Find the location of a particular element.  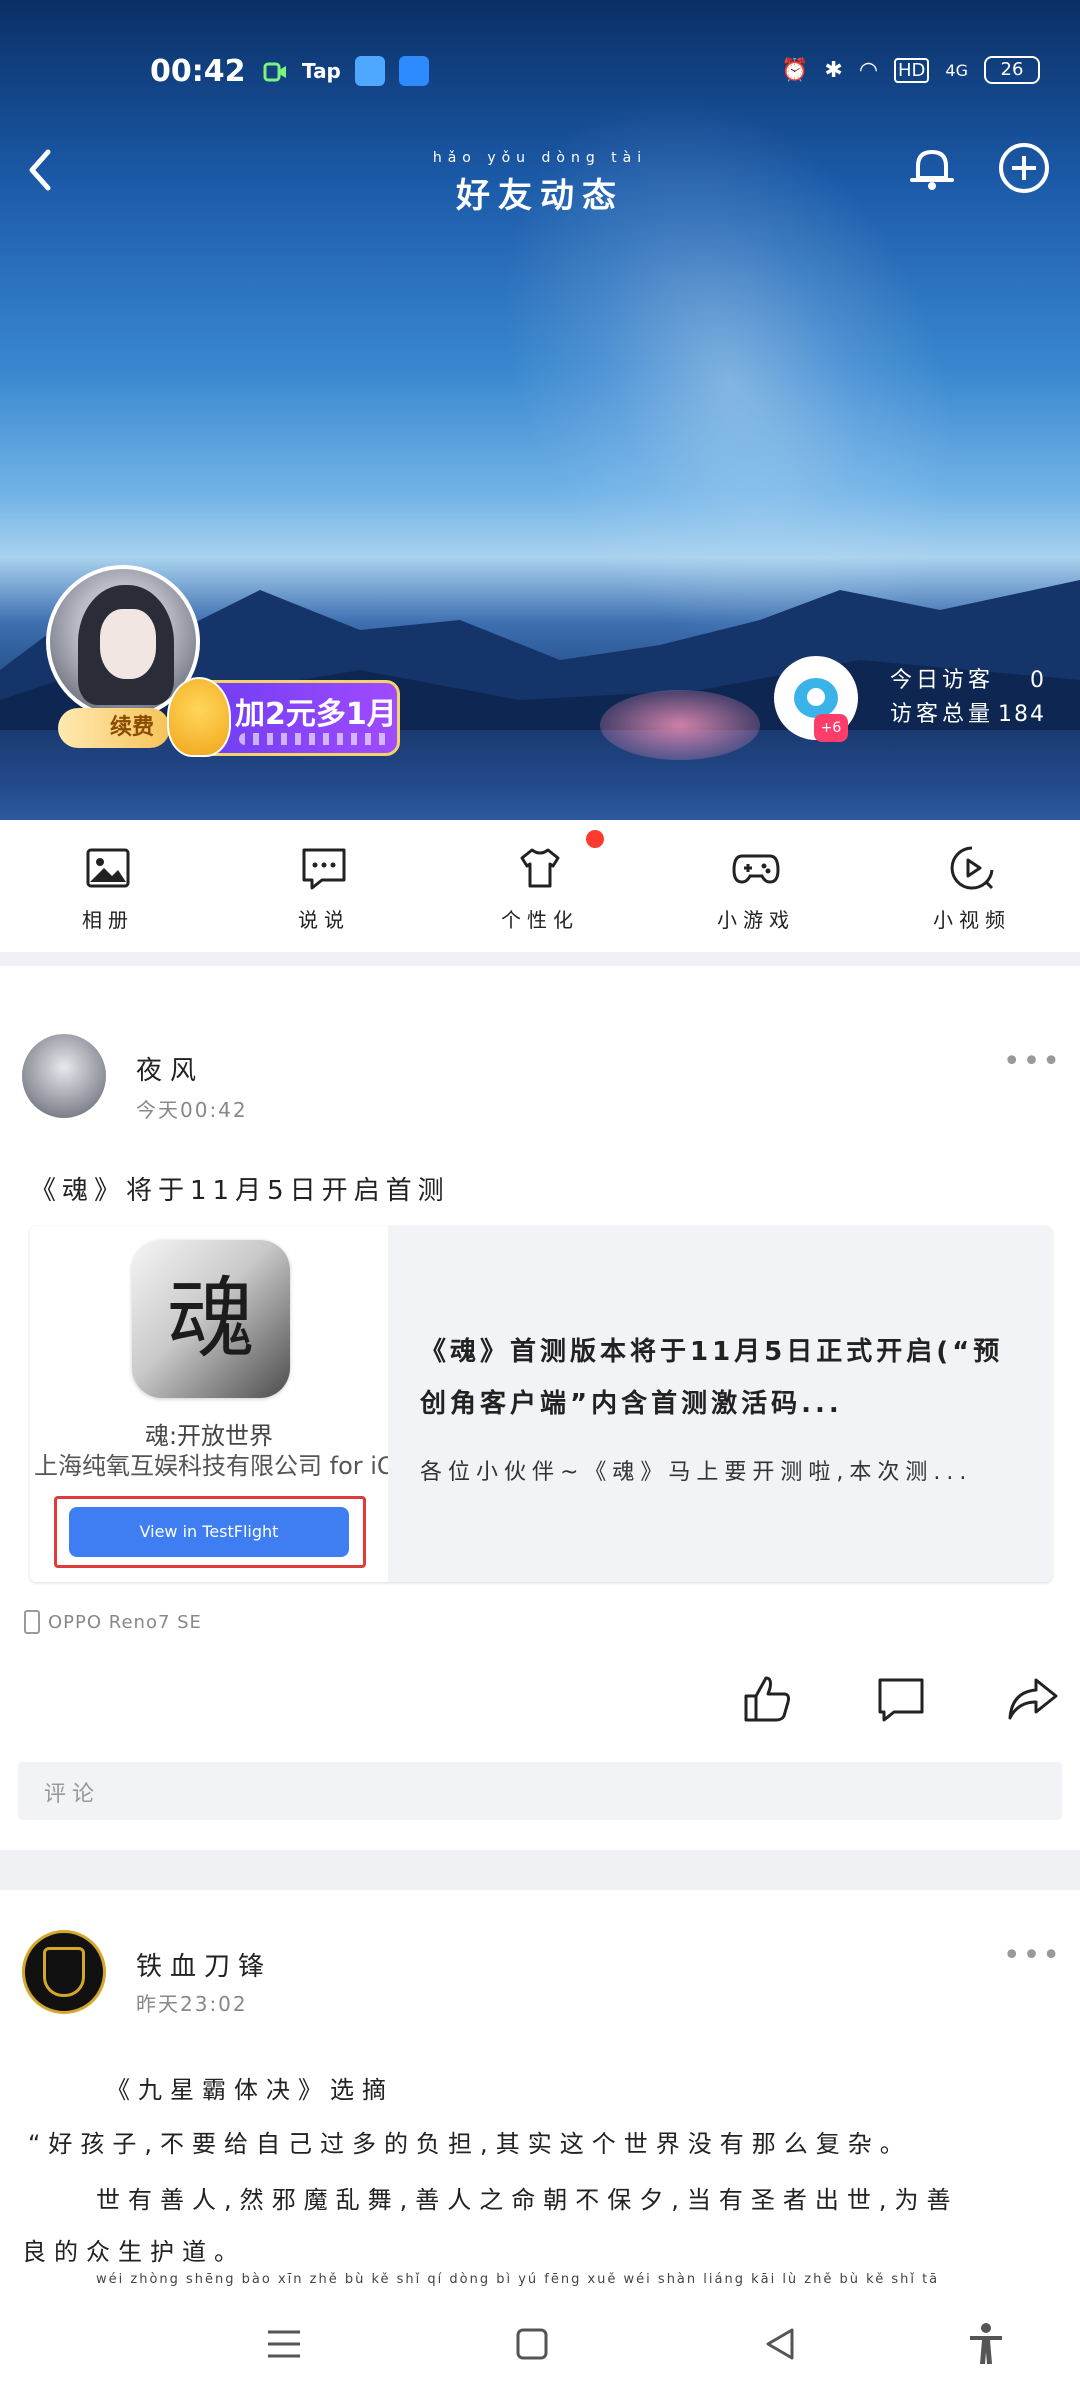

photo-album-icon is located at coordinates (108, 868).